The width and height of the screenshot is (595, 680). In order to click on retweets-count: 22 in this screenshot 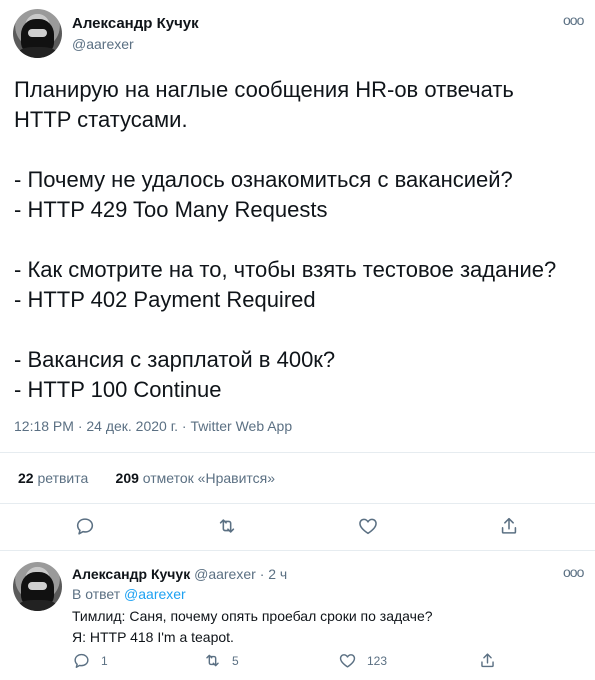, I will do `click(26, 478)`.